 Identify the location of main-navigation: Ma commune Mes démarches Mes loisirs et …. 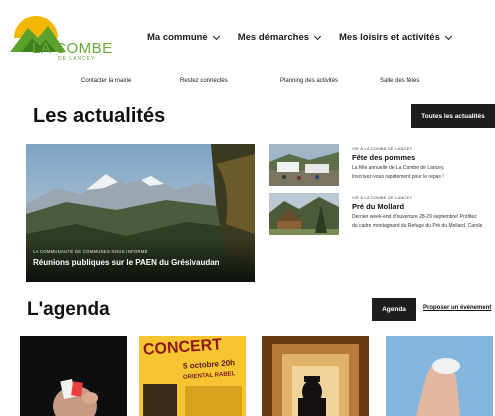
(308, 37).